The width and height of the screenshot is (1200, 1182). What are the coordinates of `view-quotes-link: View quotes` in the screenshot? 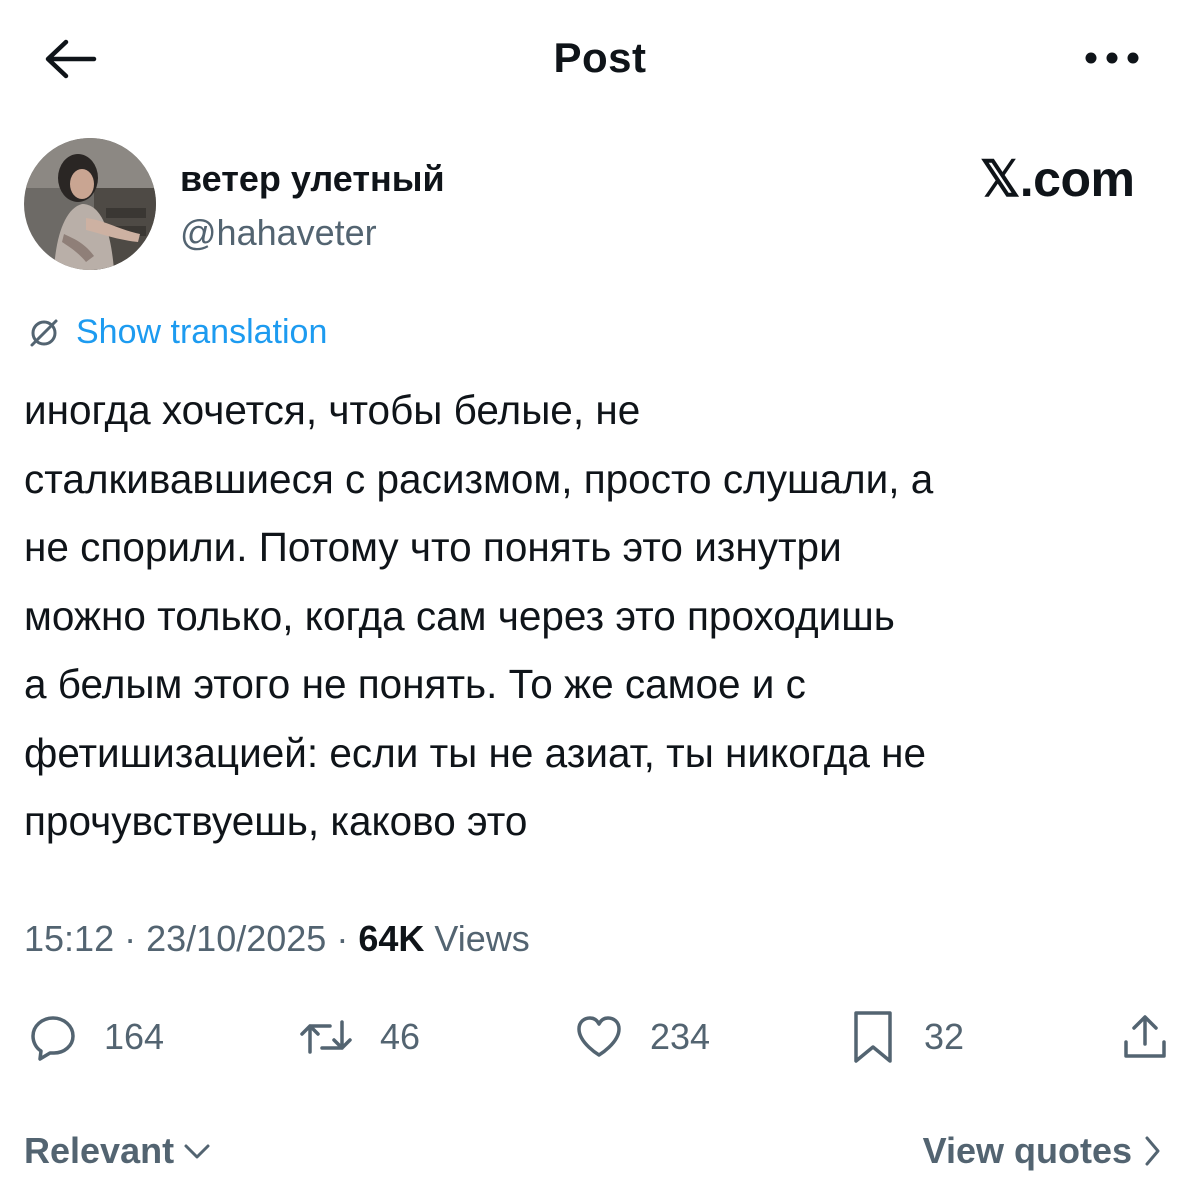 It's located at (1042, 1151).